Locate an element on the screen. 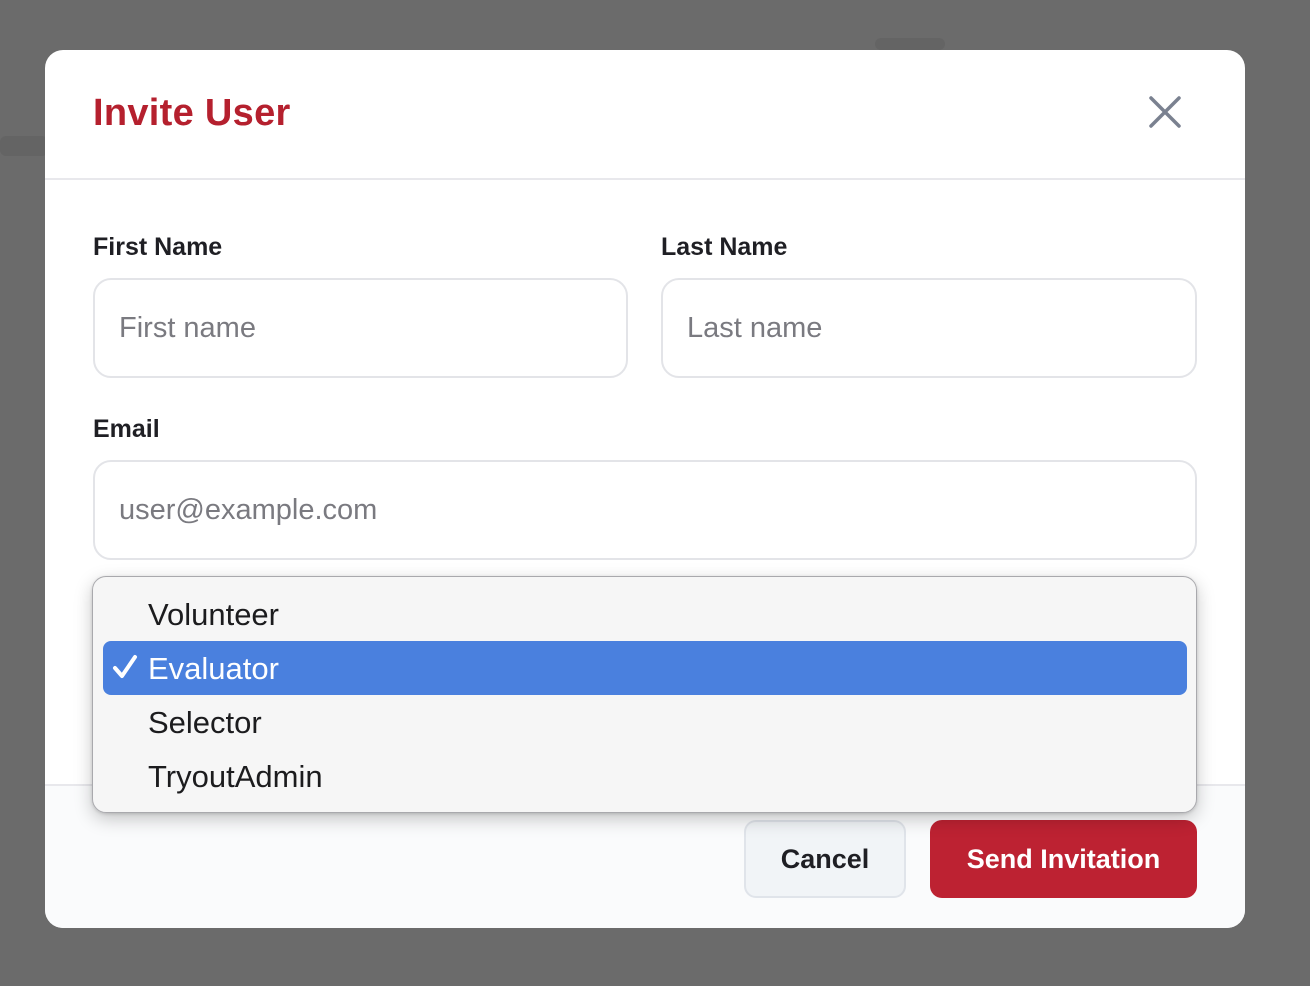  email-input is located at coordinates (645, 510).